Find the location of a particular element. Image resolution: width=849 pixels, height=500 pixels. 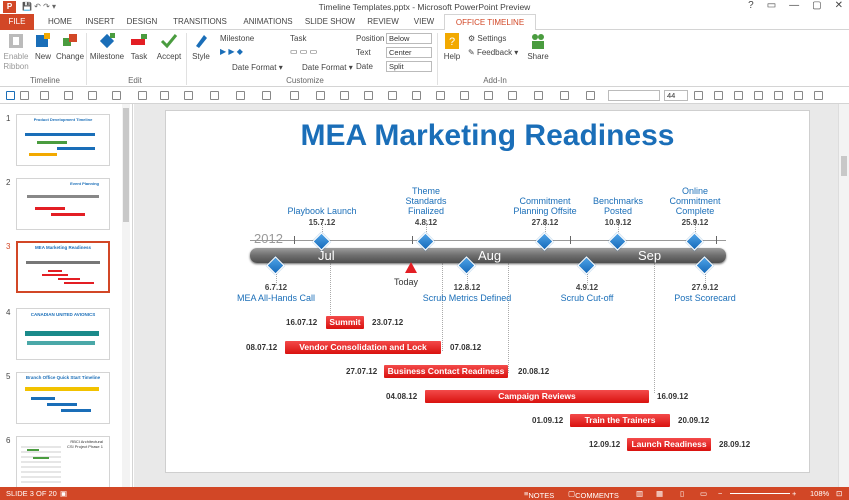

minimize-icon: — is located at coordinates (794, 5).